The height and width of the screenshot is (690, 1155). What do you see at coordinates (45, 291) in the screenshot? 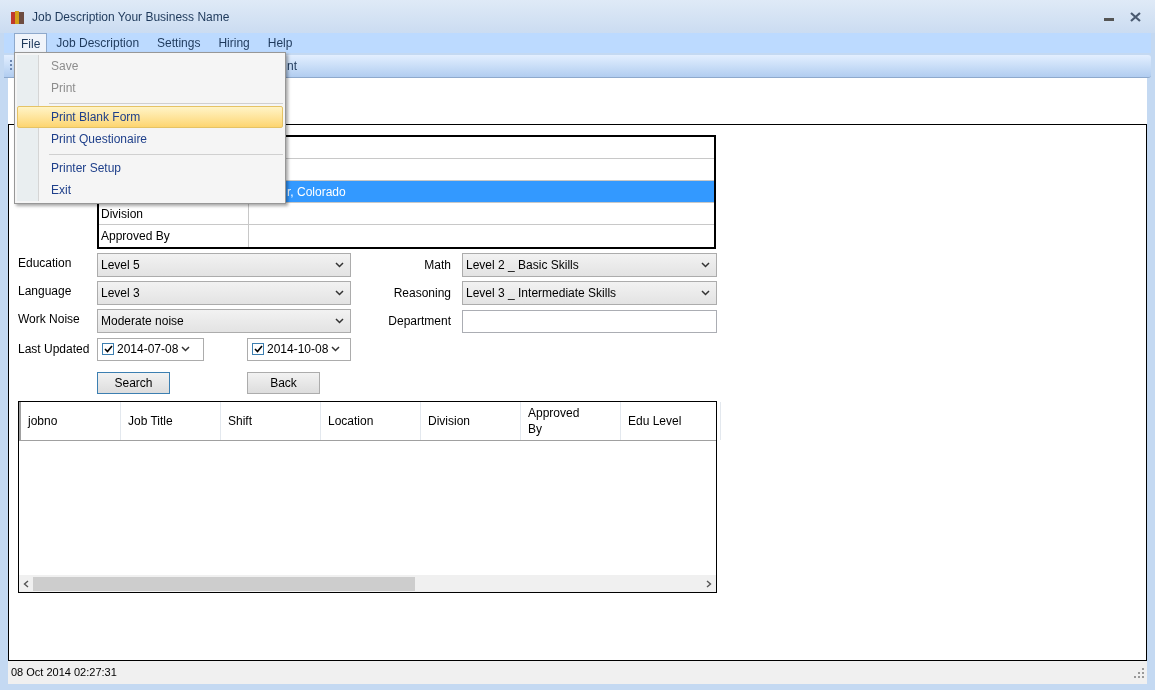
I see `field-label: Language` at bounding box center [45, 291].